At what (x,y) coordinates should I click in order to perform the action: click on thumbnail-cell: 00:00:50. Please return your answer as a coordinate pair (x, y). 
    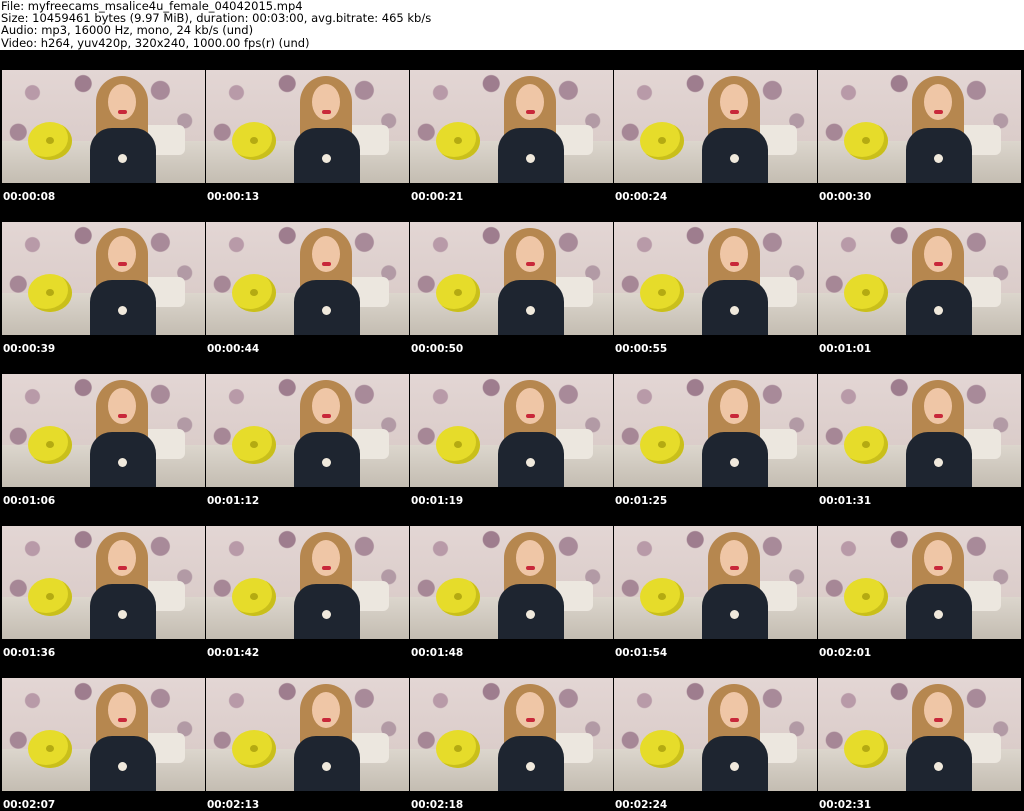
    Looking at the image, I should click on (511, 278).